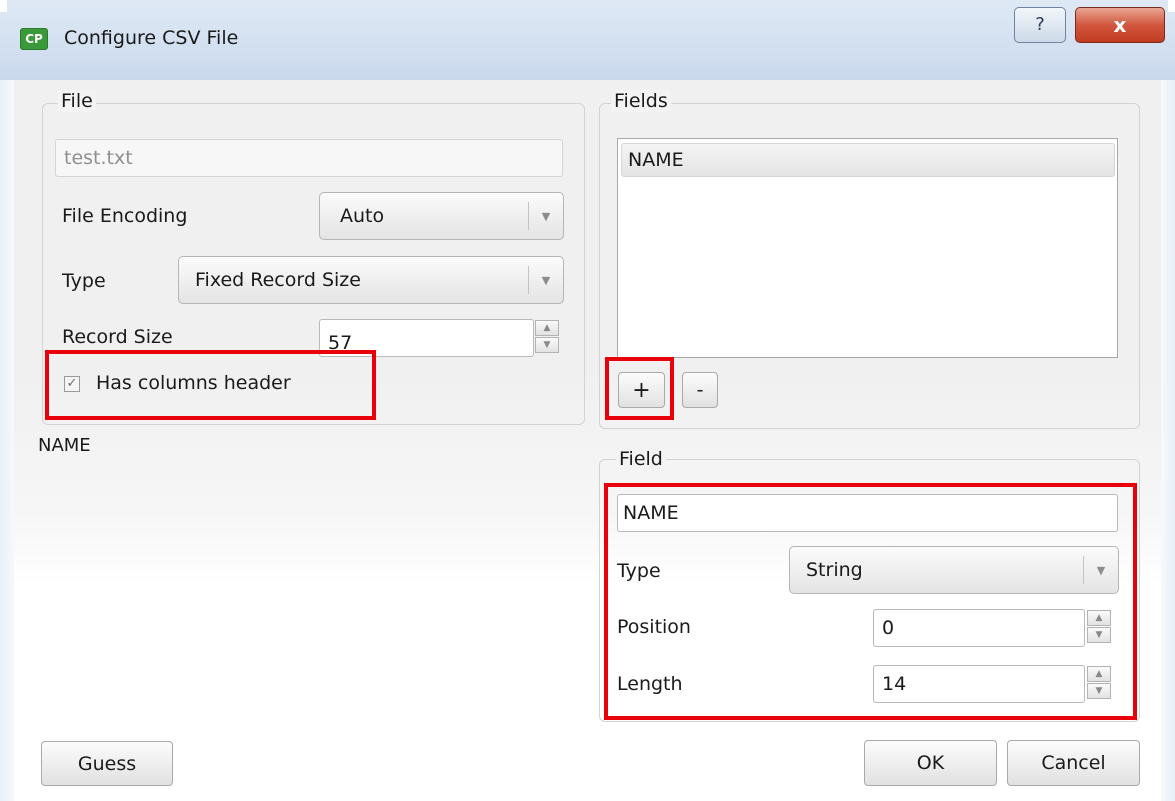  I want to click on window-title: Configure CSV File, so click(151, 38).